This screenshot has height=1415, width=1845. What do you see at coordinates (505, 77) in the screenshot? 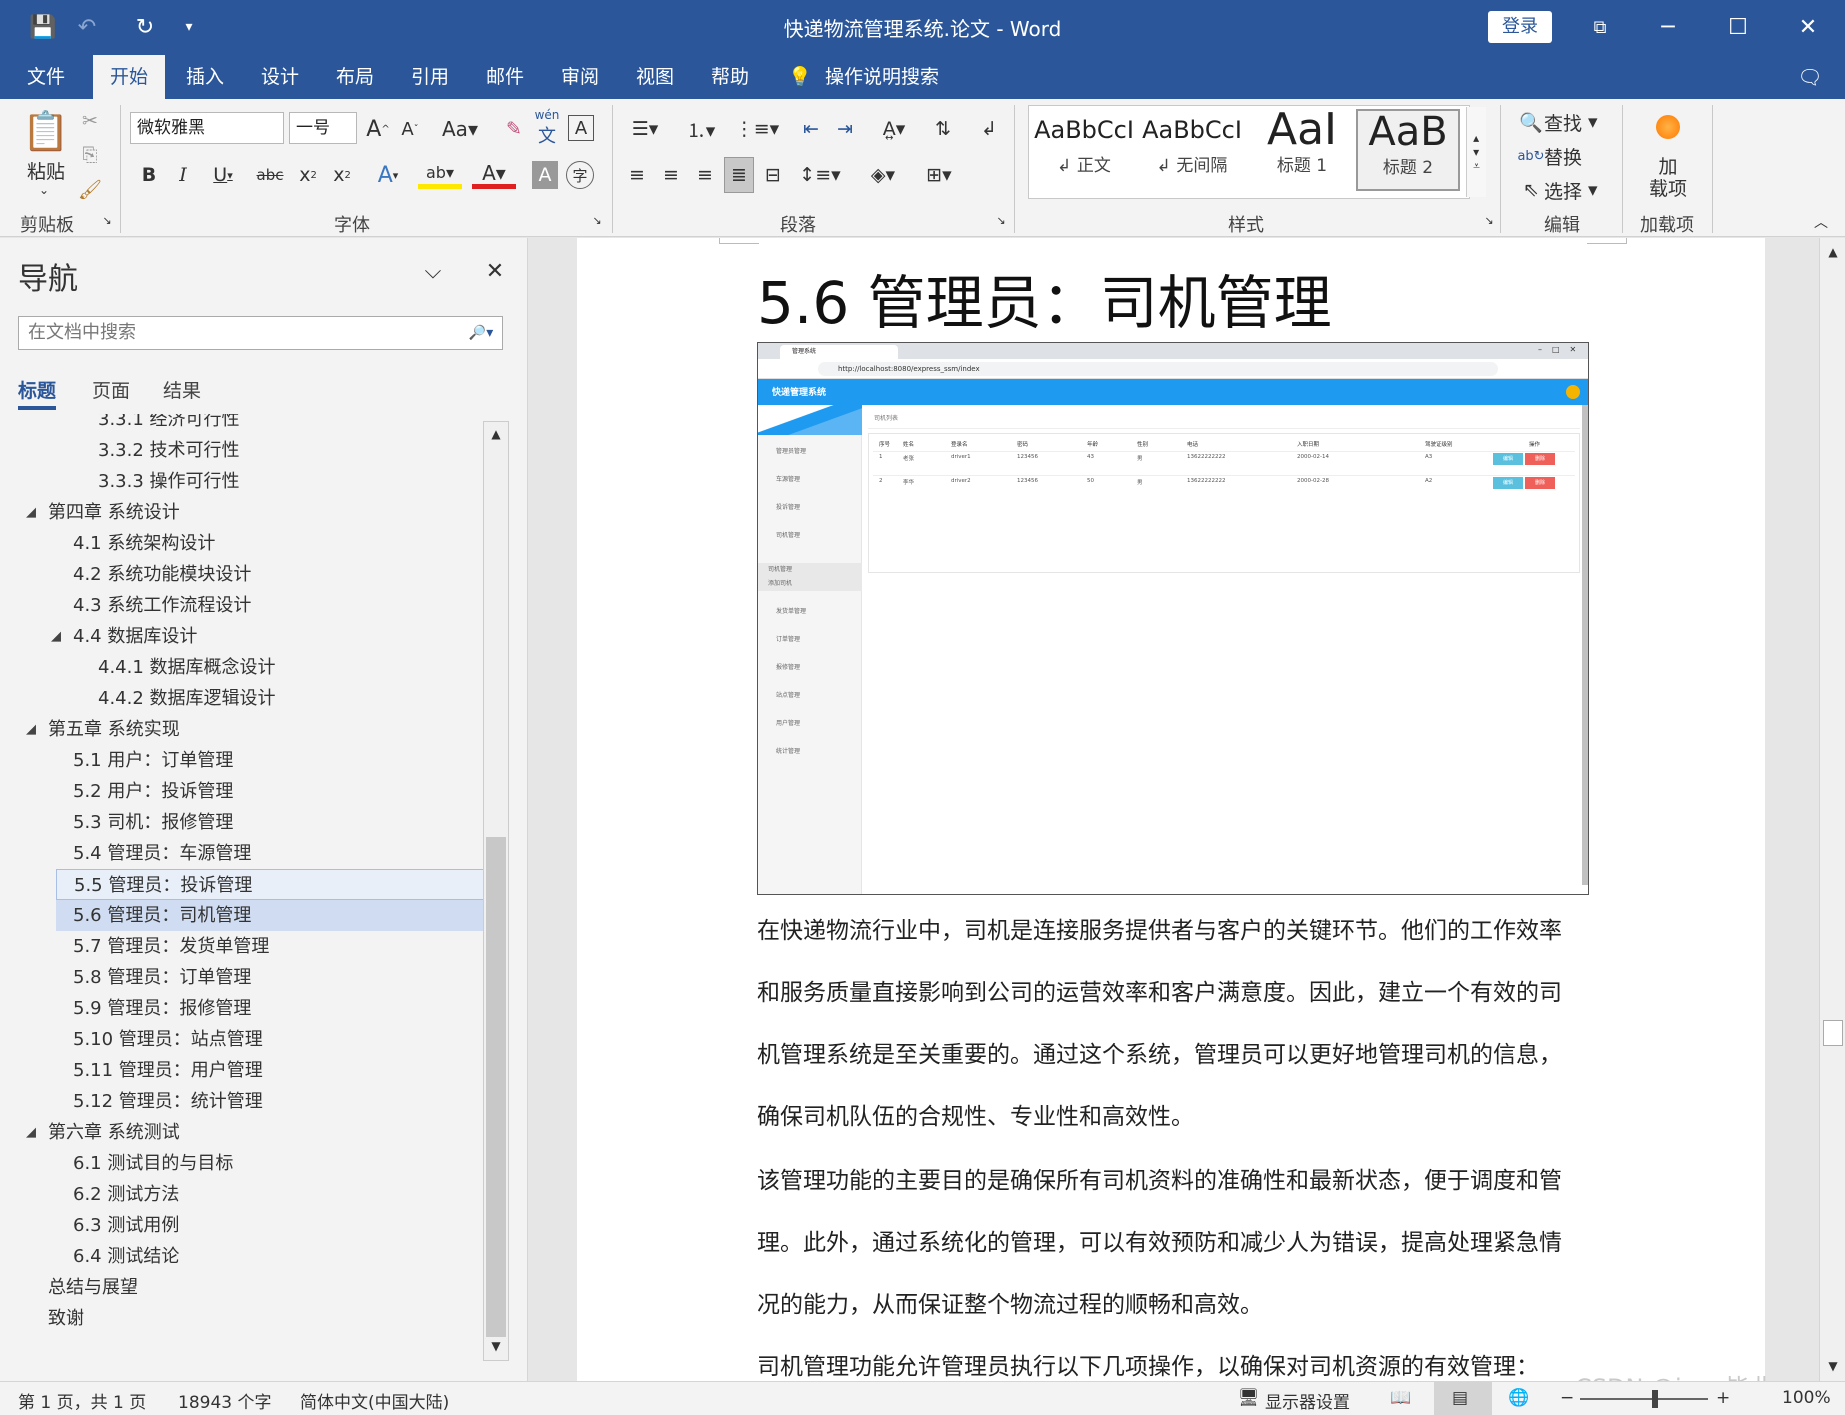
I see `tab-mailings: 邮件` at bounding box center [505, 77].